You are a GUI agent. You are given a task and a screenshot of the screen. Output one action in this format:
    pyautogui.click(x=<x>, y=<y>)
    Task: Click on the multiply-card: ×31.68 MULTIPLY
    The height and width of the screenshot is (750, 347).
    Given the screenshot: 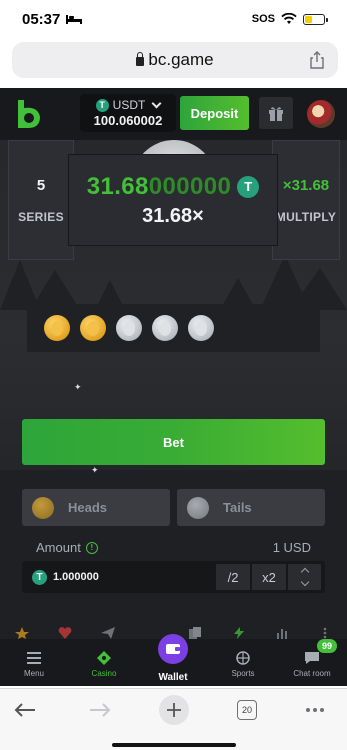 What is the action you would take?
    pyautogui.click(x=306, y=200)
    